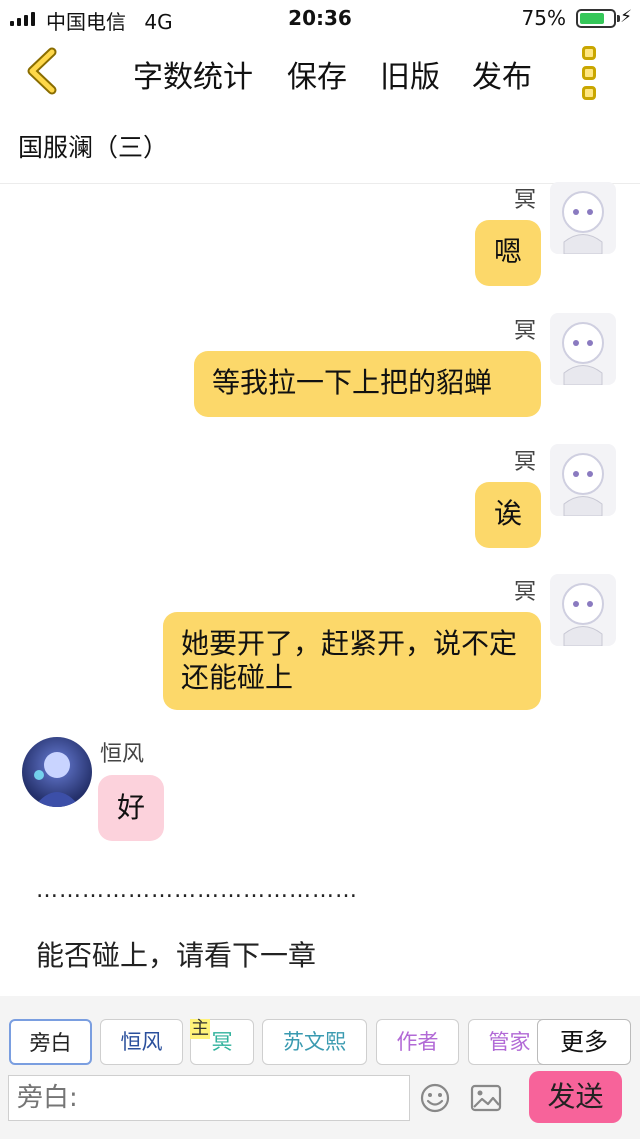 Image resolution: width=640 pixels, height=1139 pixels. Describe the element at coordinates (575, 1097) in the screenshot. I see `send-button: 发送` at that location.